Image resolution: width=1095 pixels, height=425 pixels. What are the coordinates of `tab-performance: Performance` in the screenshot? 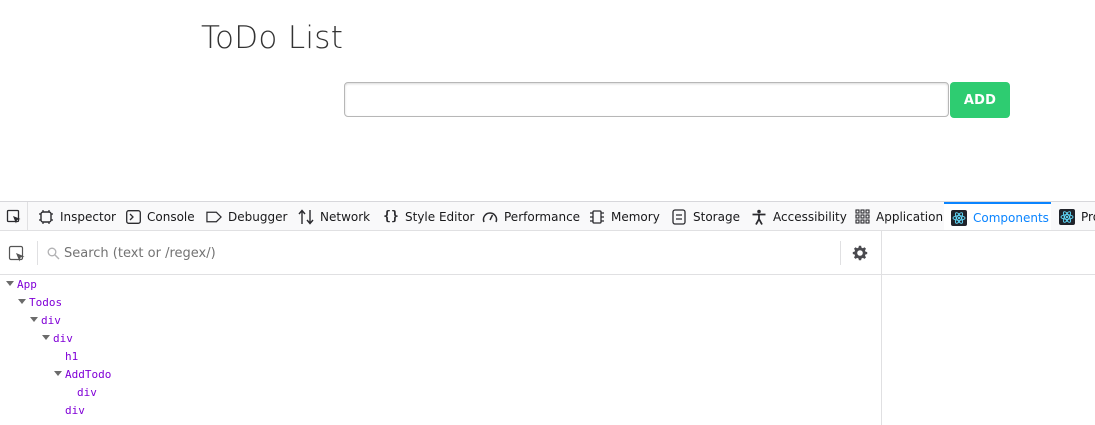 It's located at (531, 216).